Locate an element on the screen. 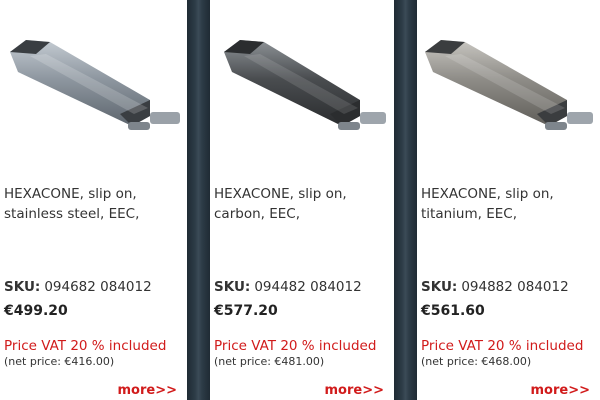  net-price: (net price: €468.00) is located at coordinates (476, 361).